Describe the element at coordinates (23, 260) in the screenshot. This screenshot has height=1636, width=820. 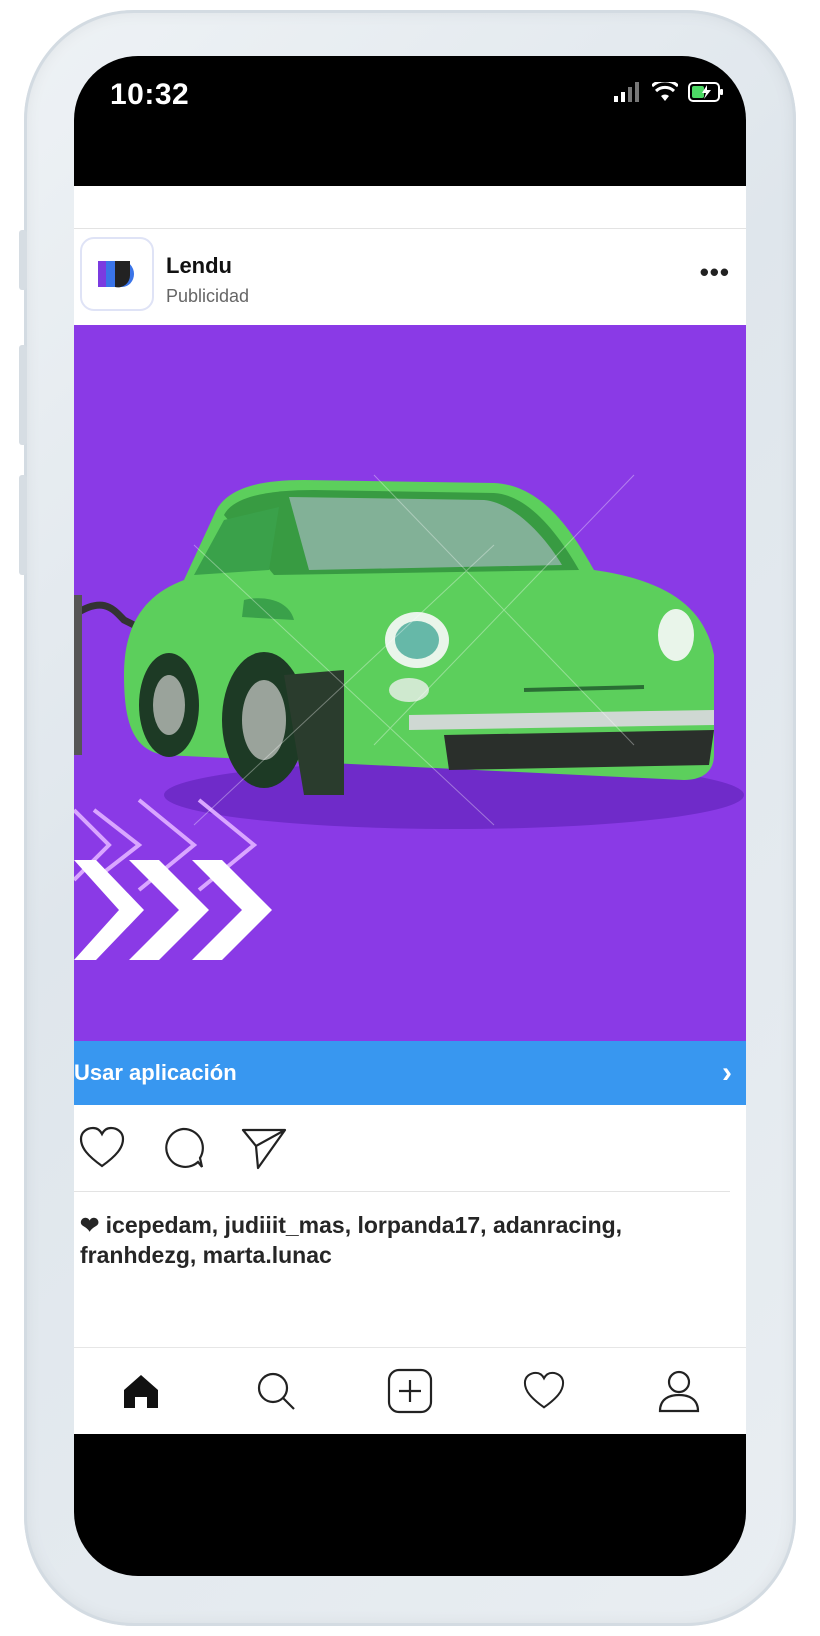
I see `phone-side-button` at that location.